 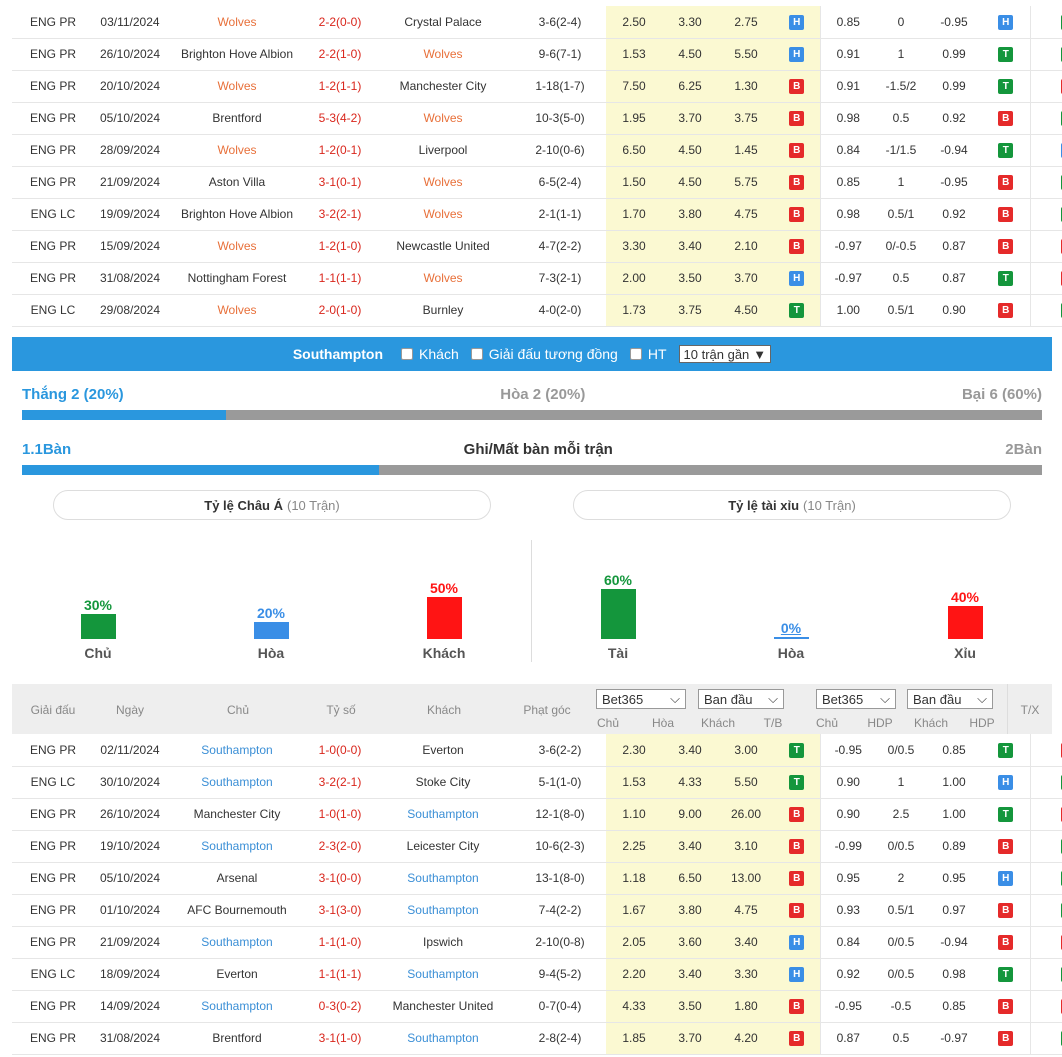 I want to click on loss-summary: Bại 6 (60%), so click(x=1001, y=394).